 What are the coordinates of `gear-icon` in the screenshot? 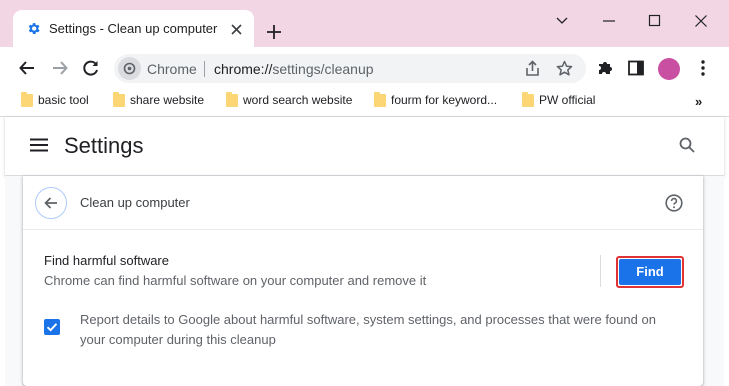 It's located at (34, 28).